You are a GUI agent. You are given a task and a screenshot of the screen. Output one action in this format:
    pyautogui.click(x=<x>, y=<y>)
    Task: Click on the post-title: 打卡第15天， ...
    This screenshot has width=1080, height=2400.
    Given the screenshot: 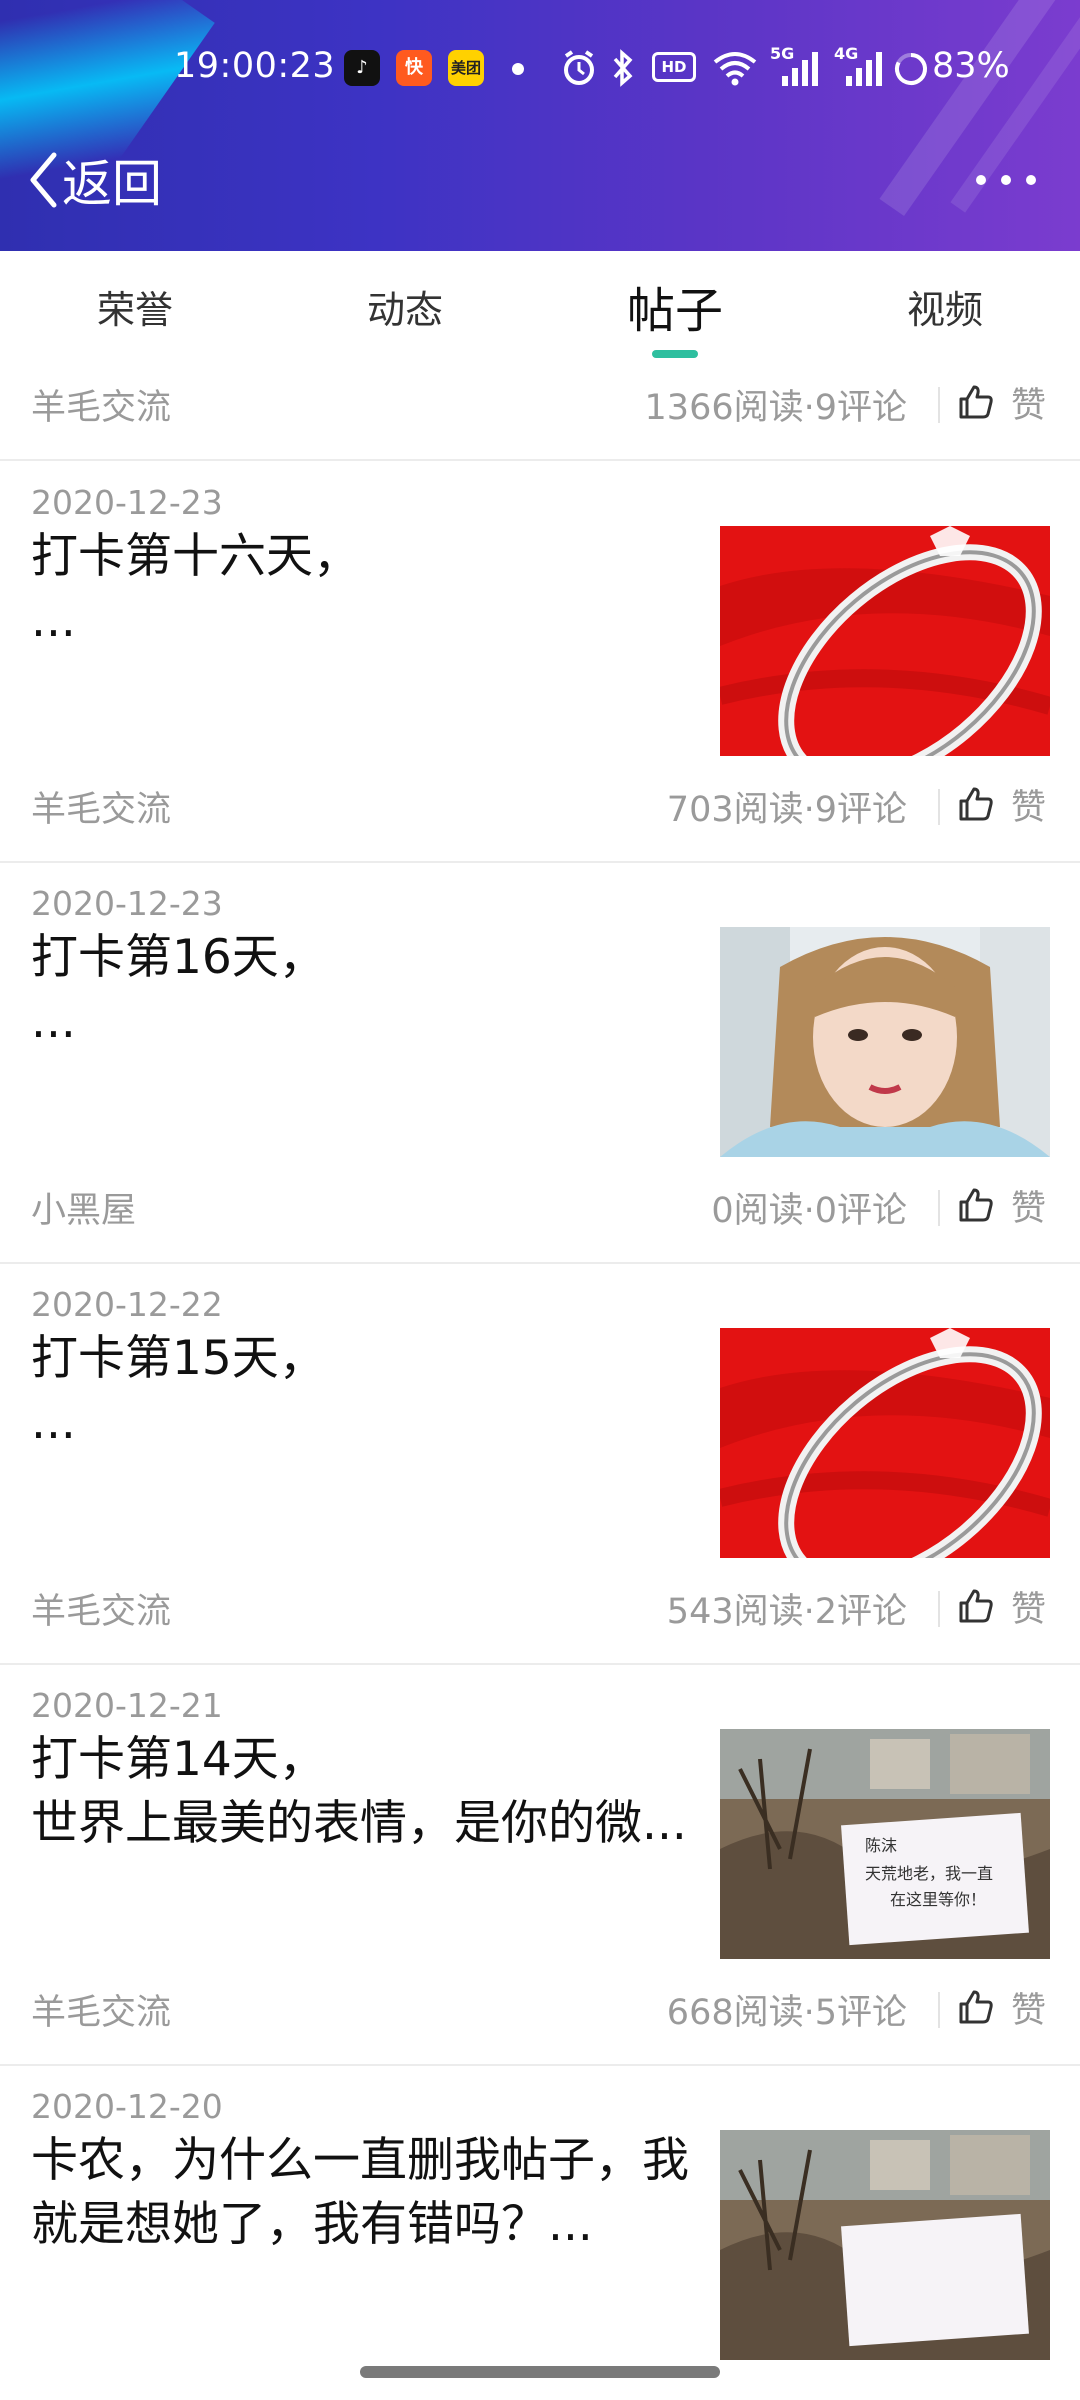 What is the action you would take?
    pyautogui.click(x=371, y=1391)
    